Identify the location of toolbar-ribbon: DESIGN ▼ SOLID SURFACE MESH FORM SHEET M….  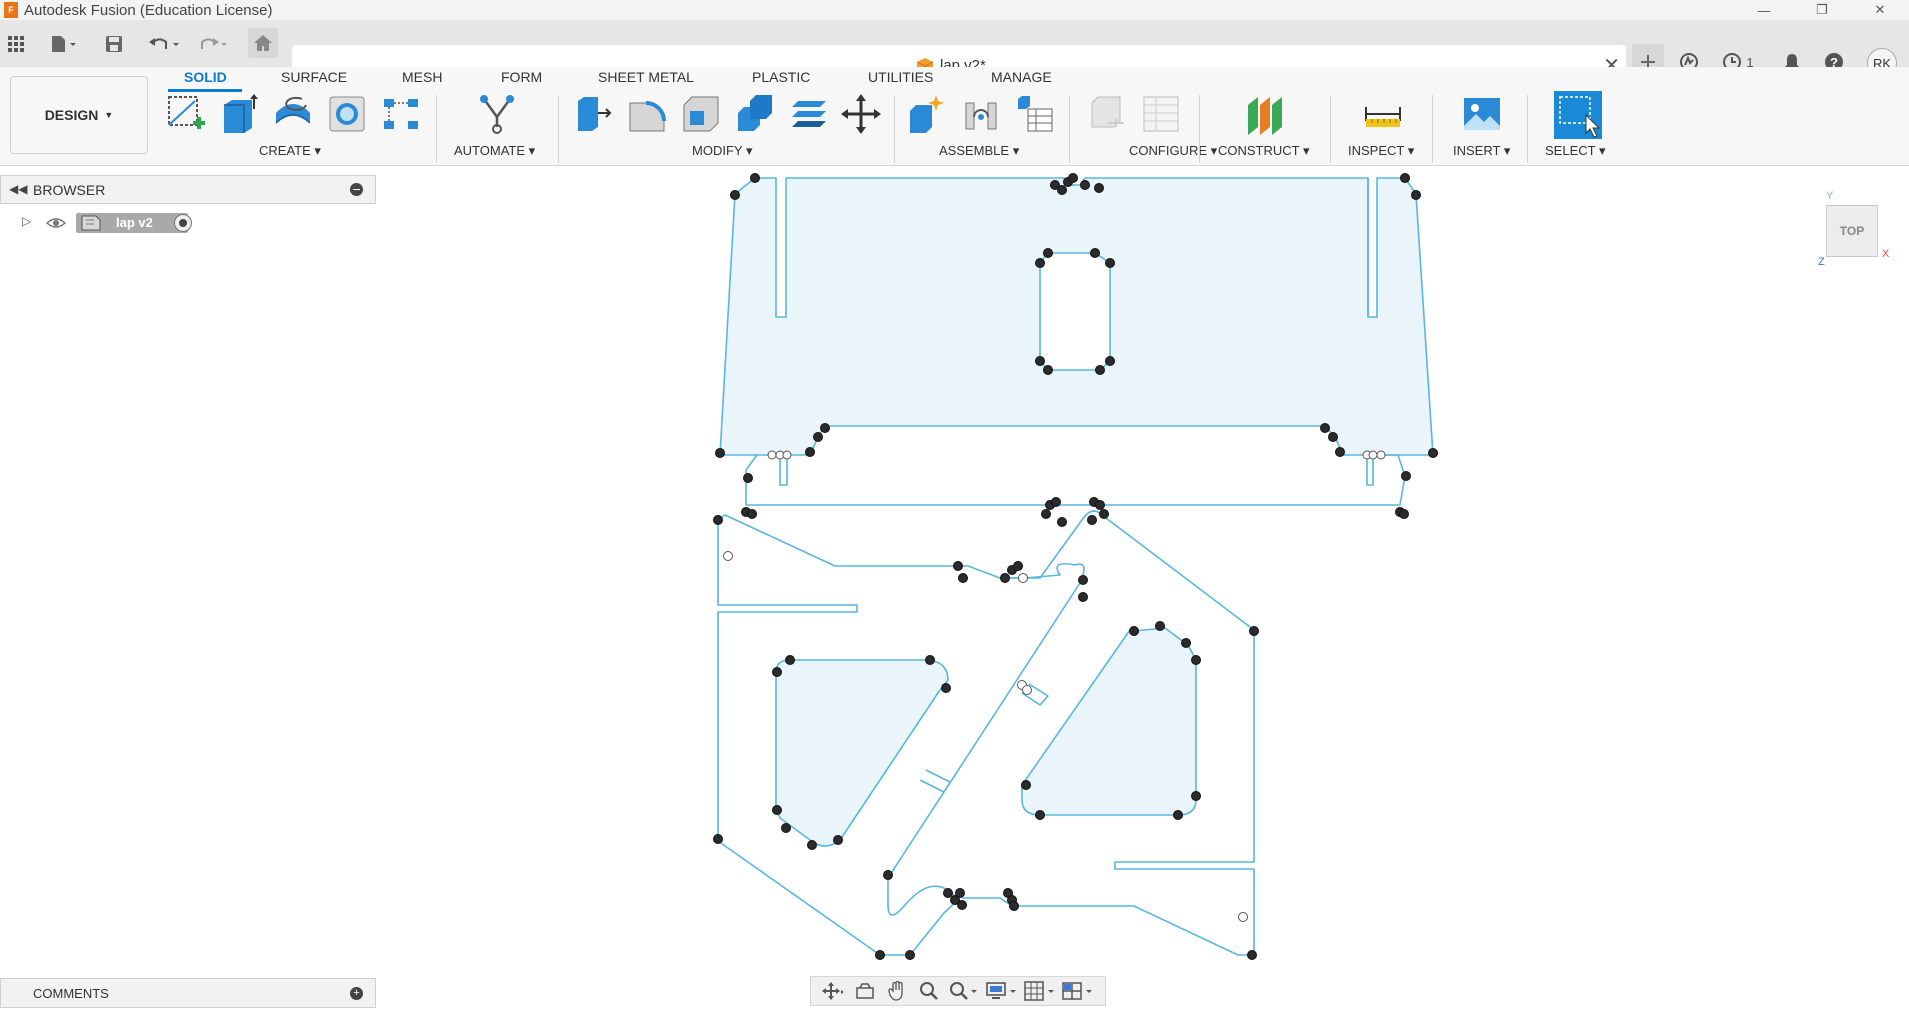
(954, 116).